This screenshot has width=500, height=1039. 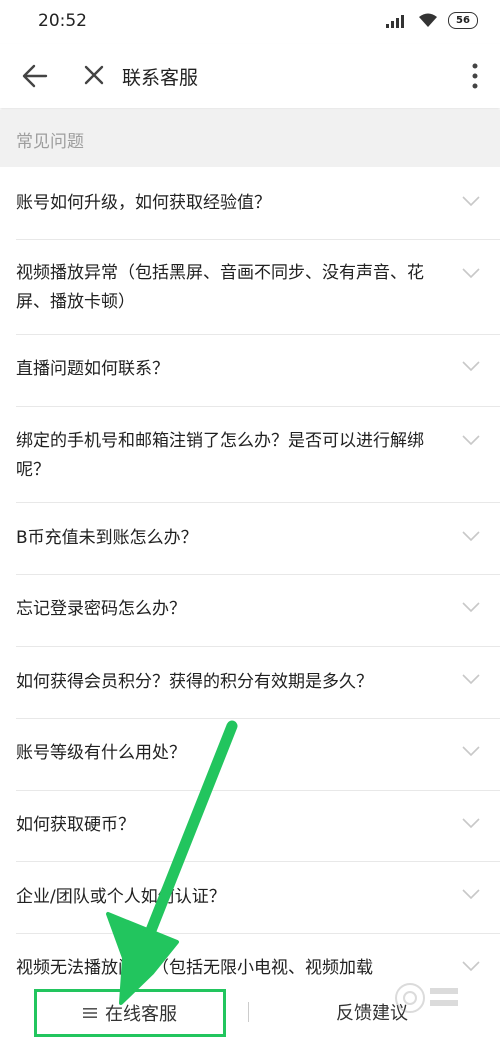 What do you see at coordinates (220, 455) in the screenshot?
I see `faq-question: 绑定的手机号和邮箱注销了怎么办？是否可以进行解绑呢？` at bounding box center [220, 455].